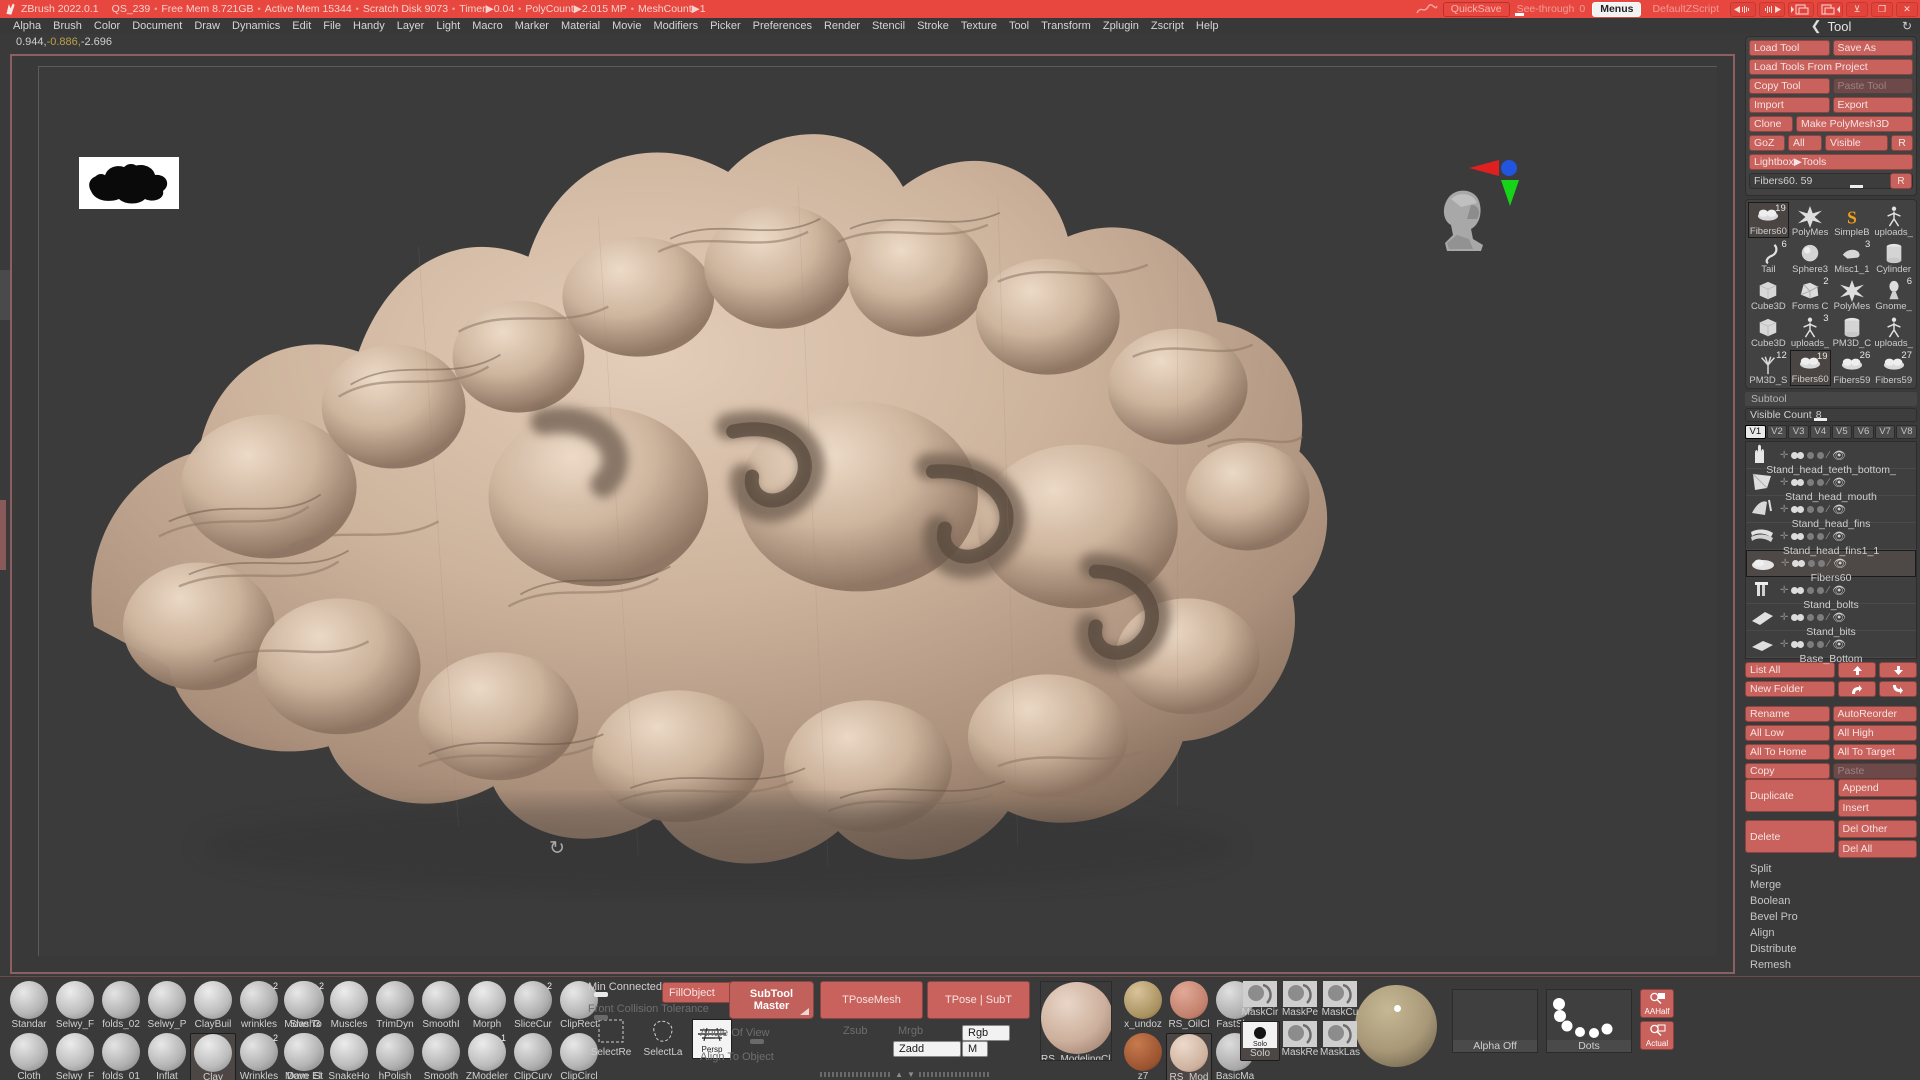 This screenshot has width=1920, height=1080. What do you see at coordinates (1872, 48) in the screenshot?
I see `save-as-button: Save As` at bounding box center [1872, 48].